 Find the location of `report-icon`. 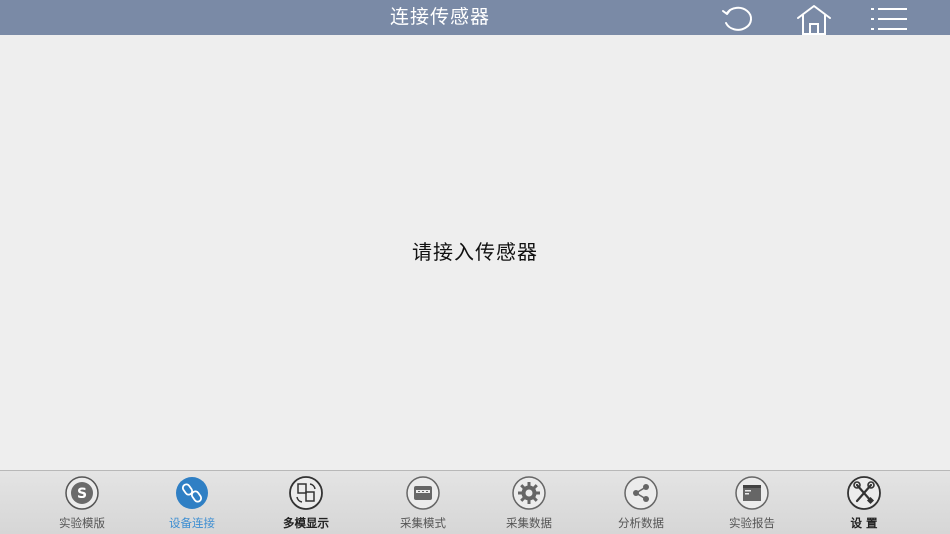

report-icon is located at coordinates (752, 493).